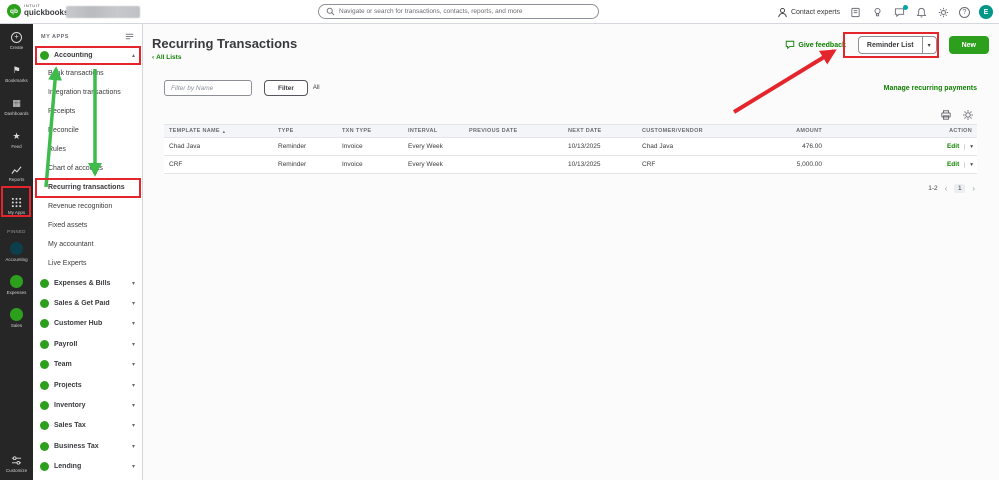 The width and height of the screenshot is (999, 480). I want to click on next-page-button: ›, so click(973, 188).